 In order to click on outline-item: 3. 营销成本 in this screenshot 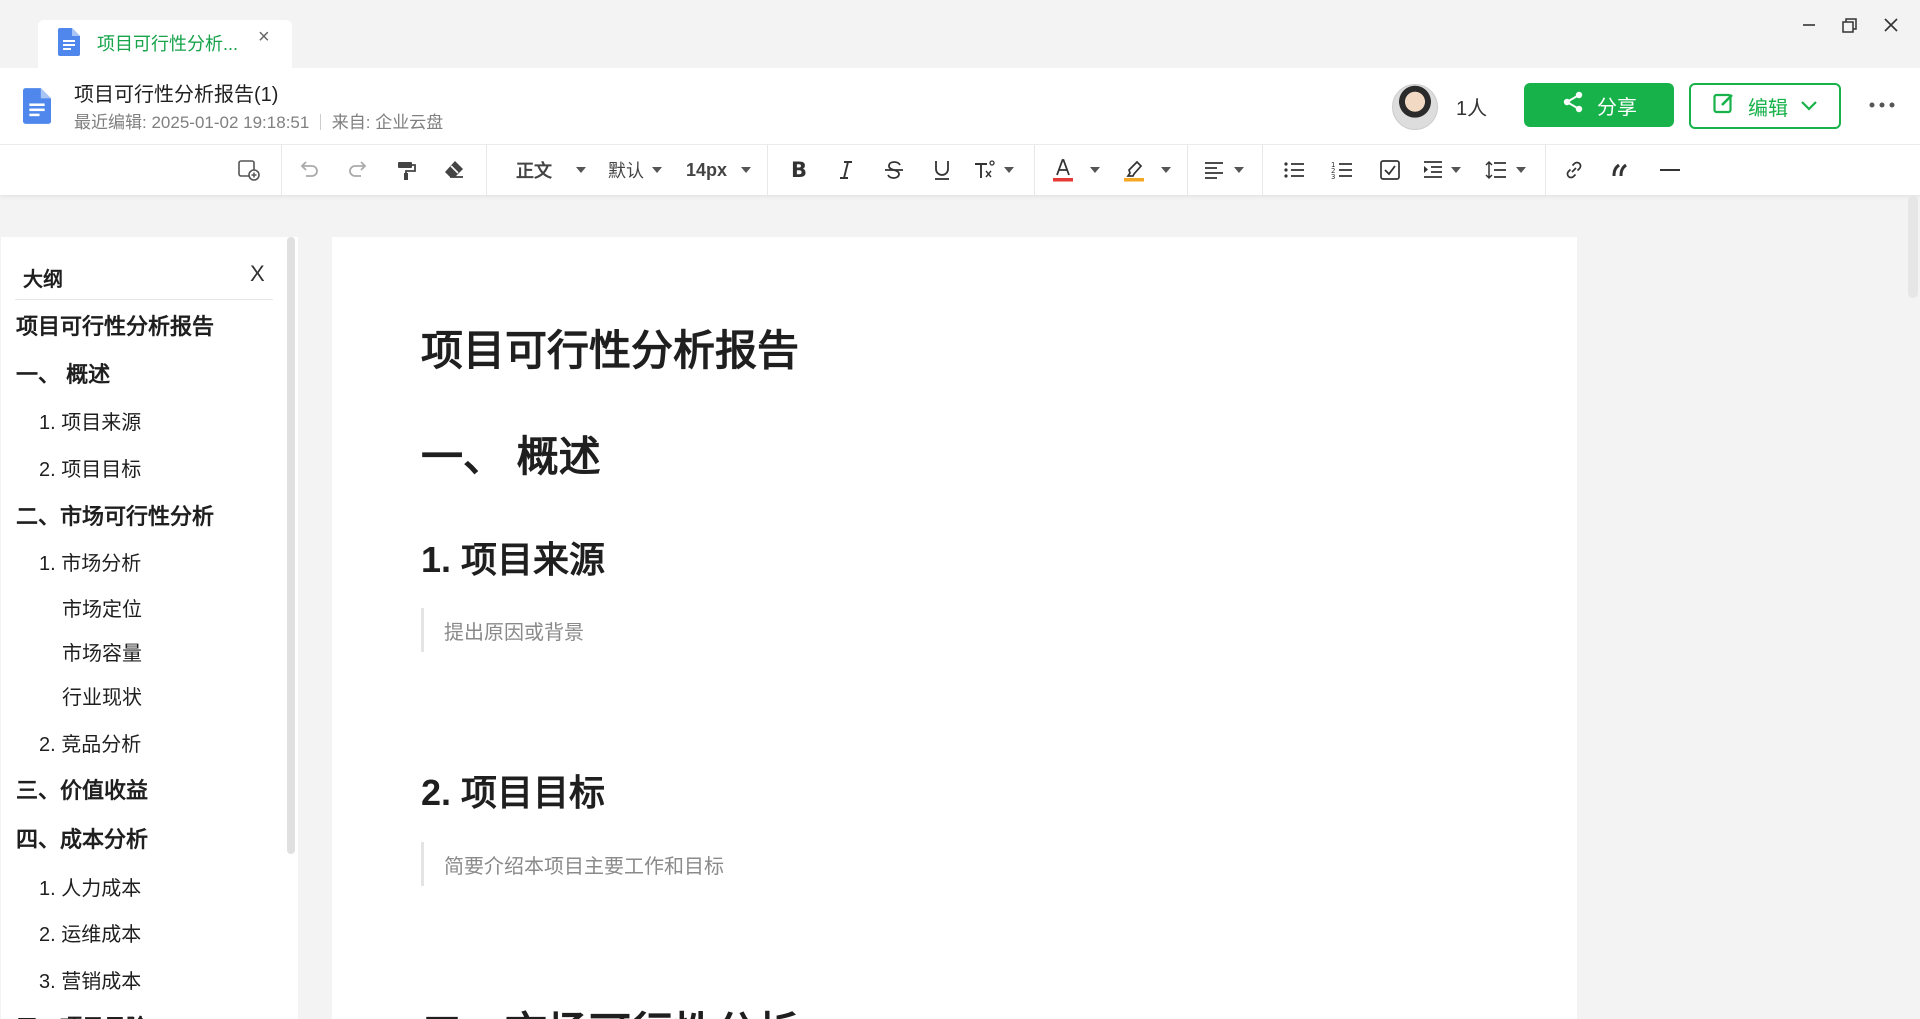, I will do `click(90, 979)`.